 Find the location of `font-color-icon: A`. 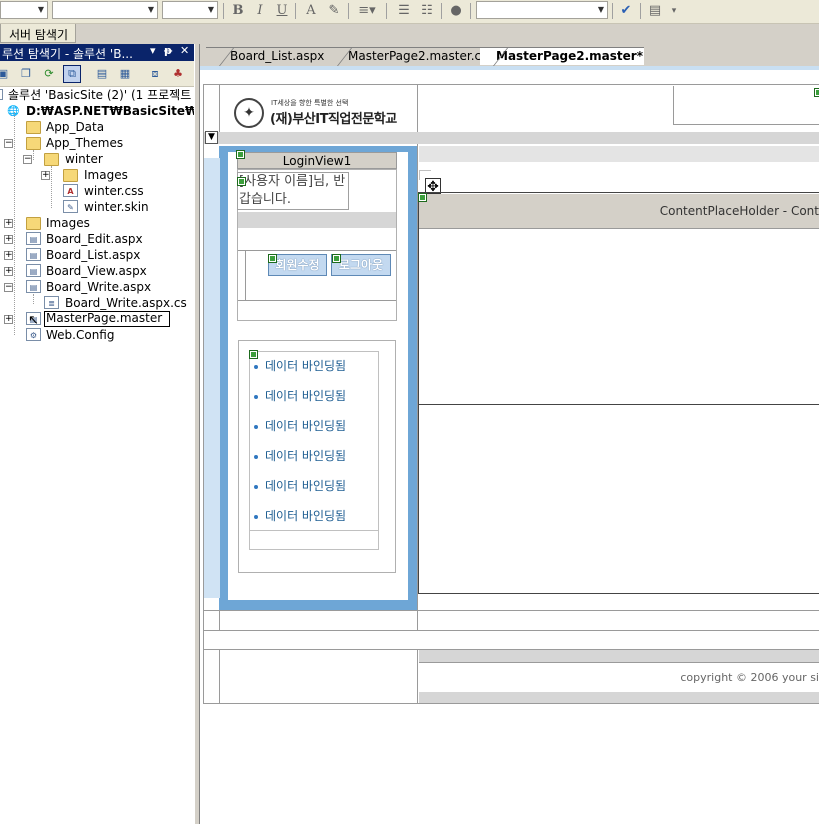

font-color-icon: A is located at coordinates (311, 11).